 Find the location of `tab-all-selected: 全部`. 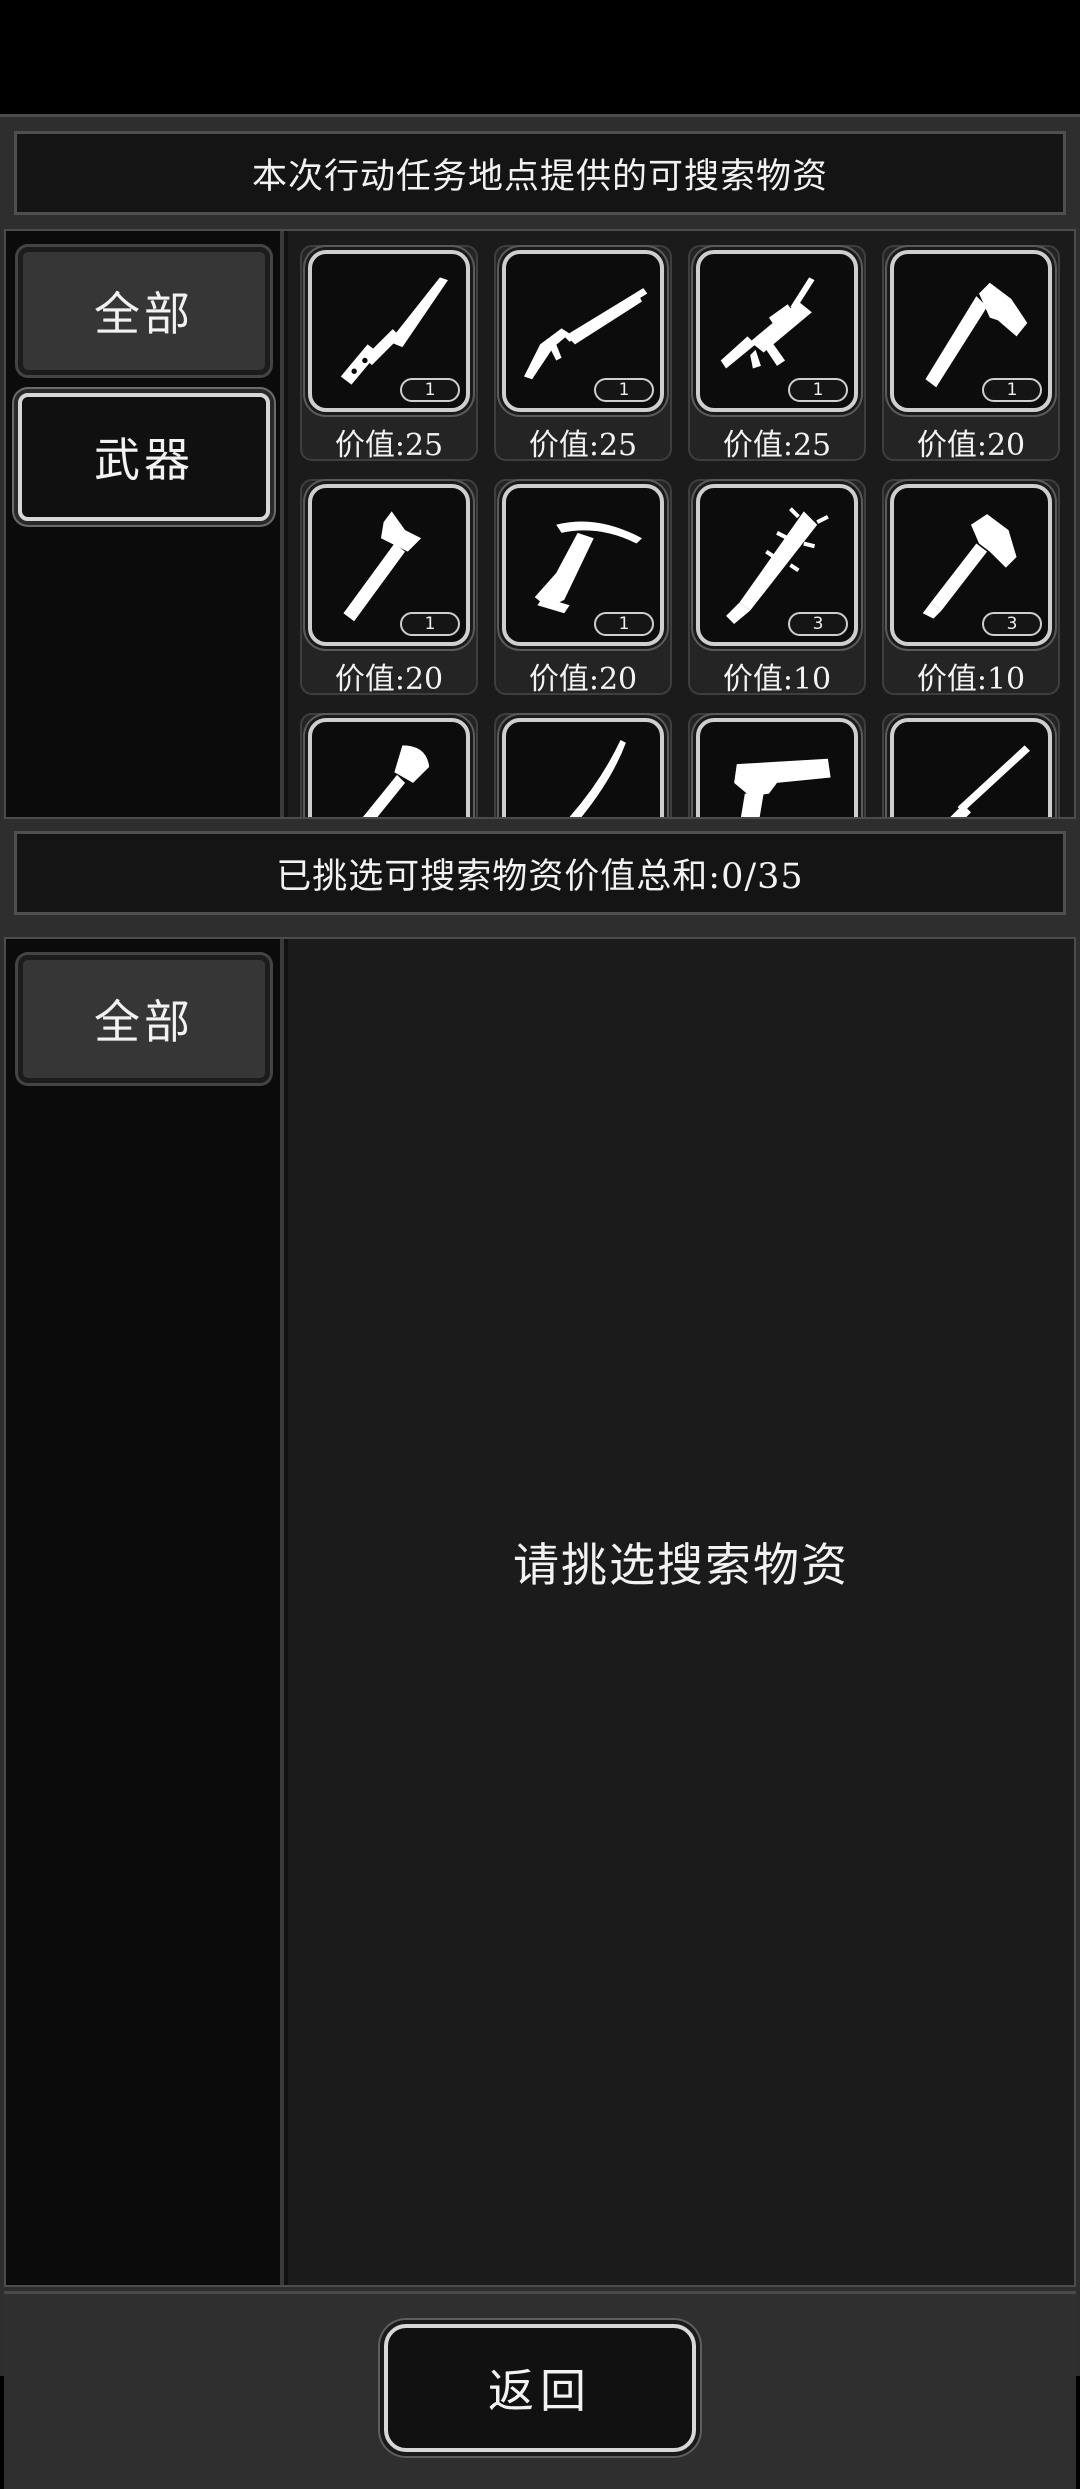

tab-all-selected: 全部 is located at coordinates (144, 1019).